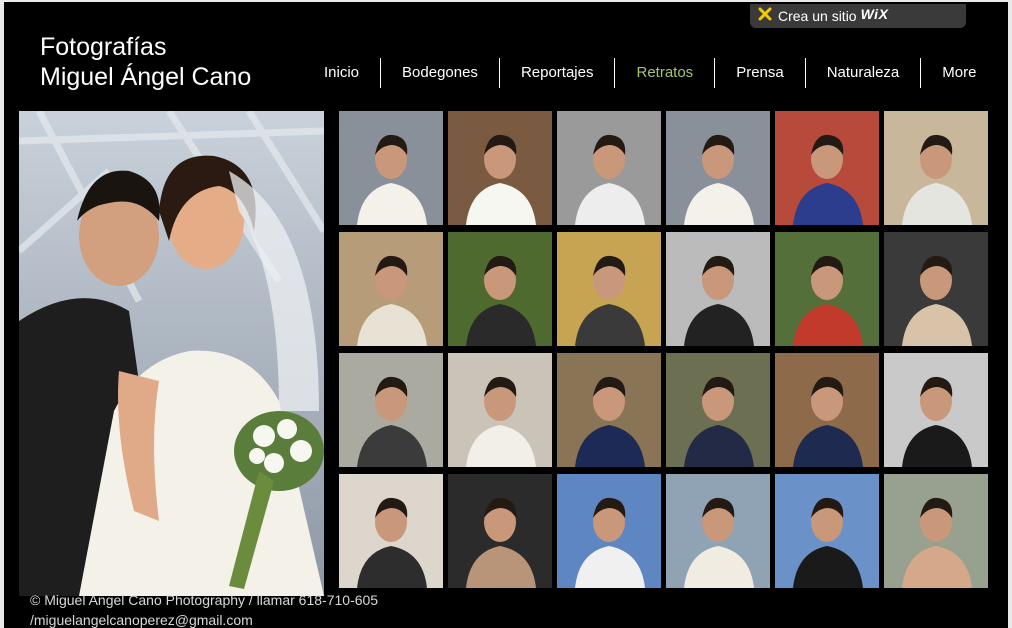 Image resolution: width=1012 pixels, height=628 pixels. I want to click on thumbnail-man-white-wall, so click(936, 410).